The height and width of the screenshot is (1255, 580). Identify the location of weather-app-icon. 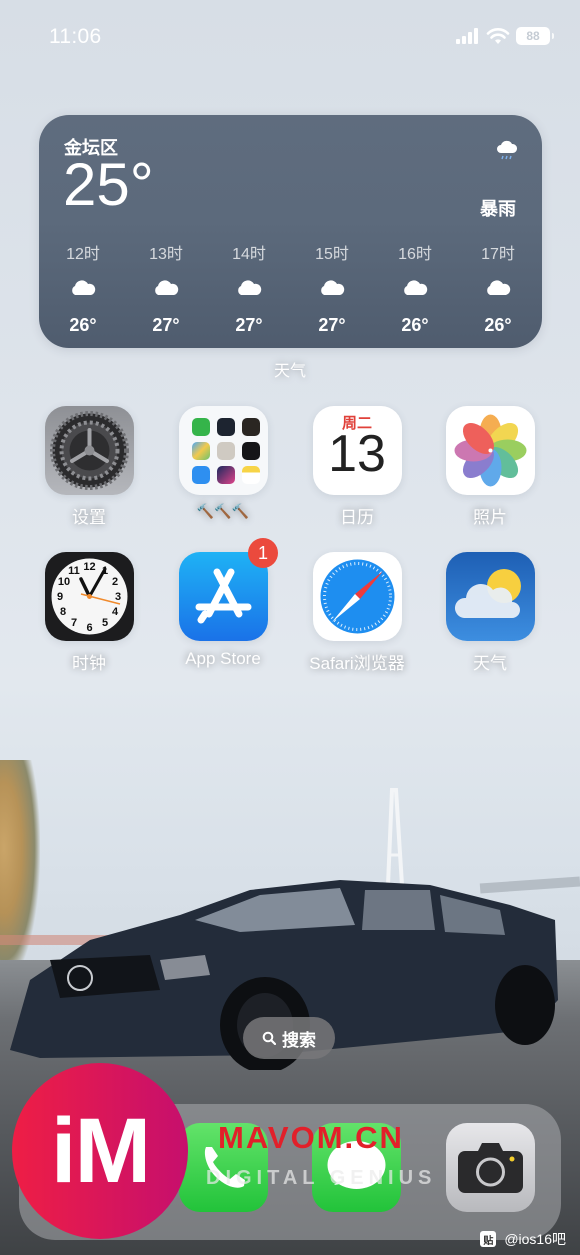
(490, 596).